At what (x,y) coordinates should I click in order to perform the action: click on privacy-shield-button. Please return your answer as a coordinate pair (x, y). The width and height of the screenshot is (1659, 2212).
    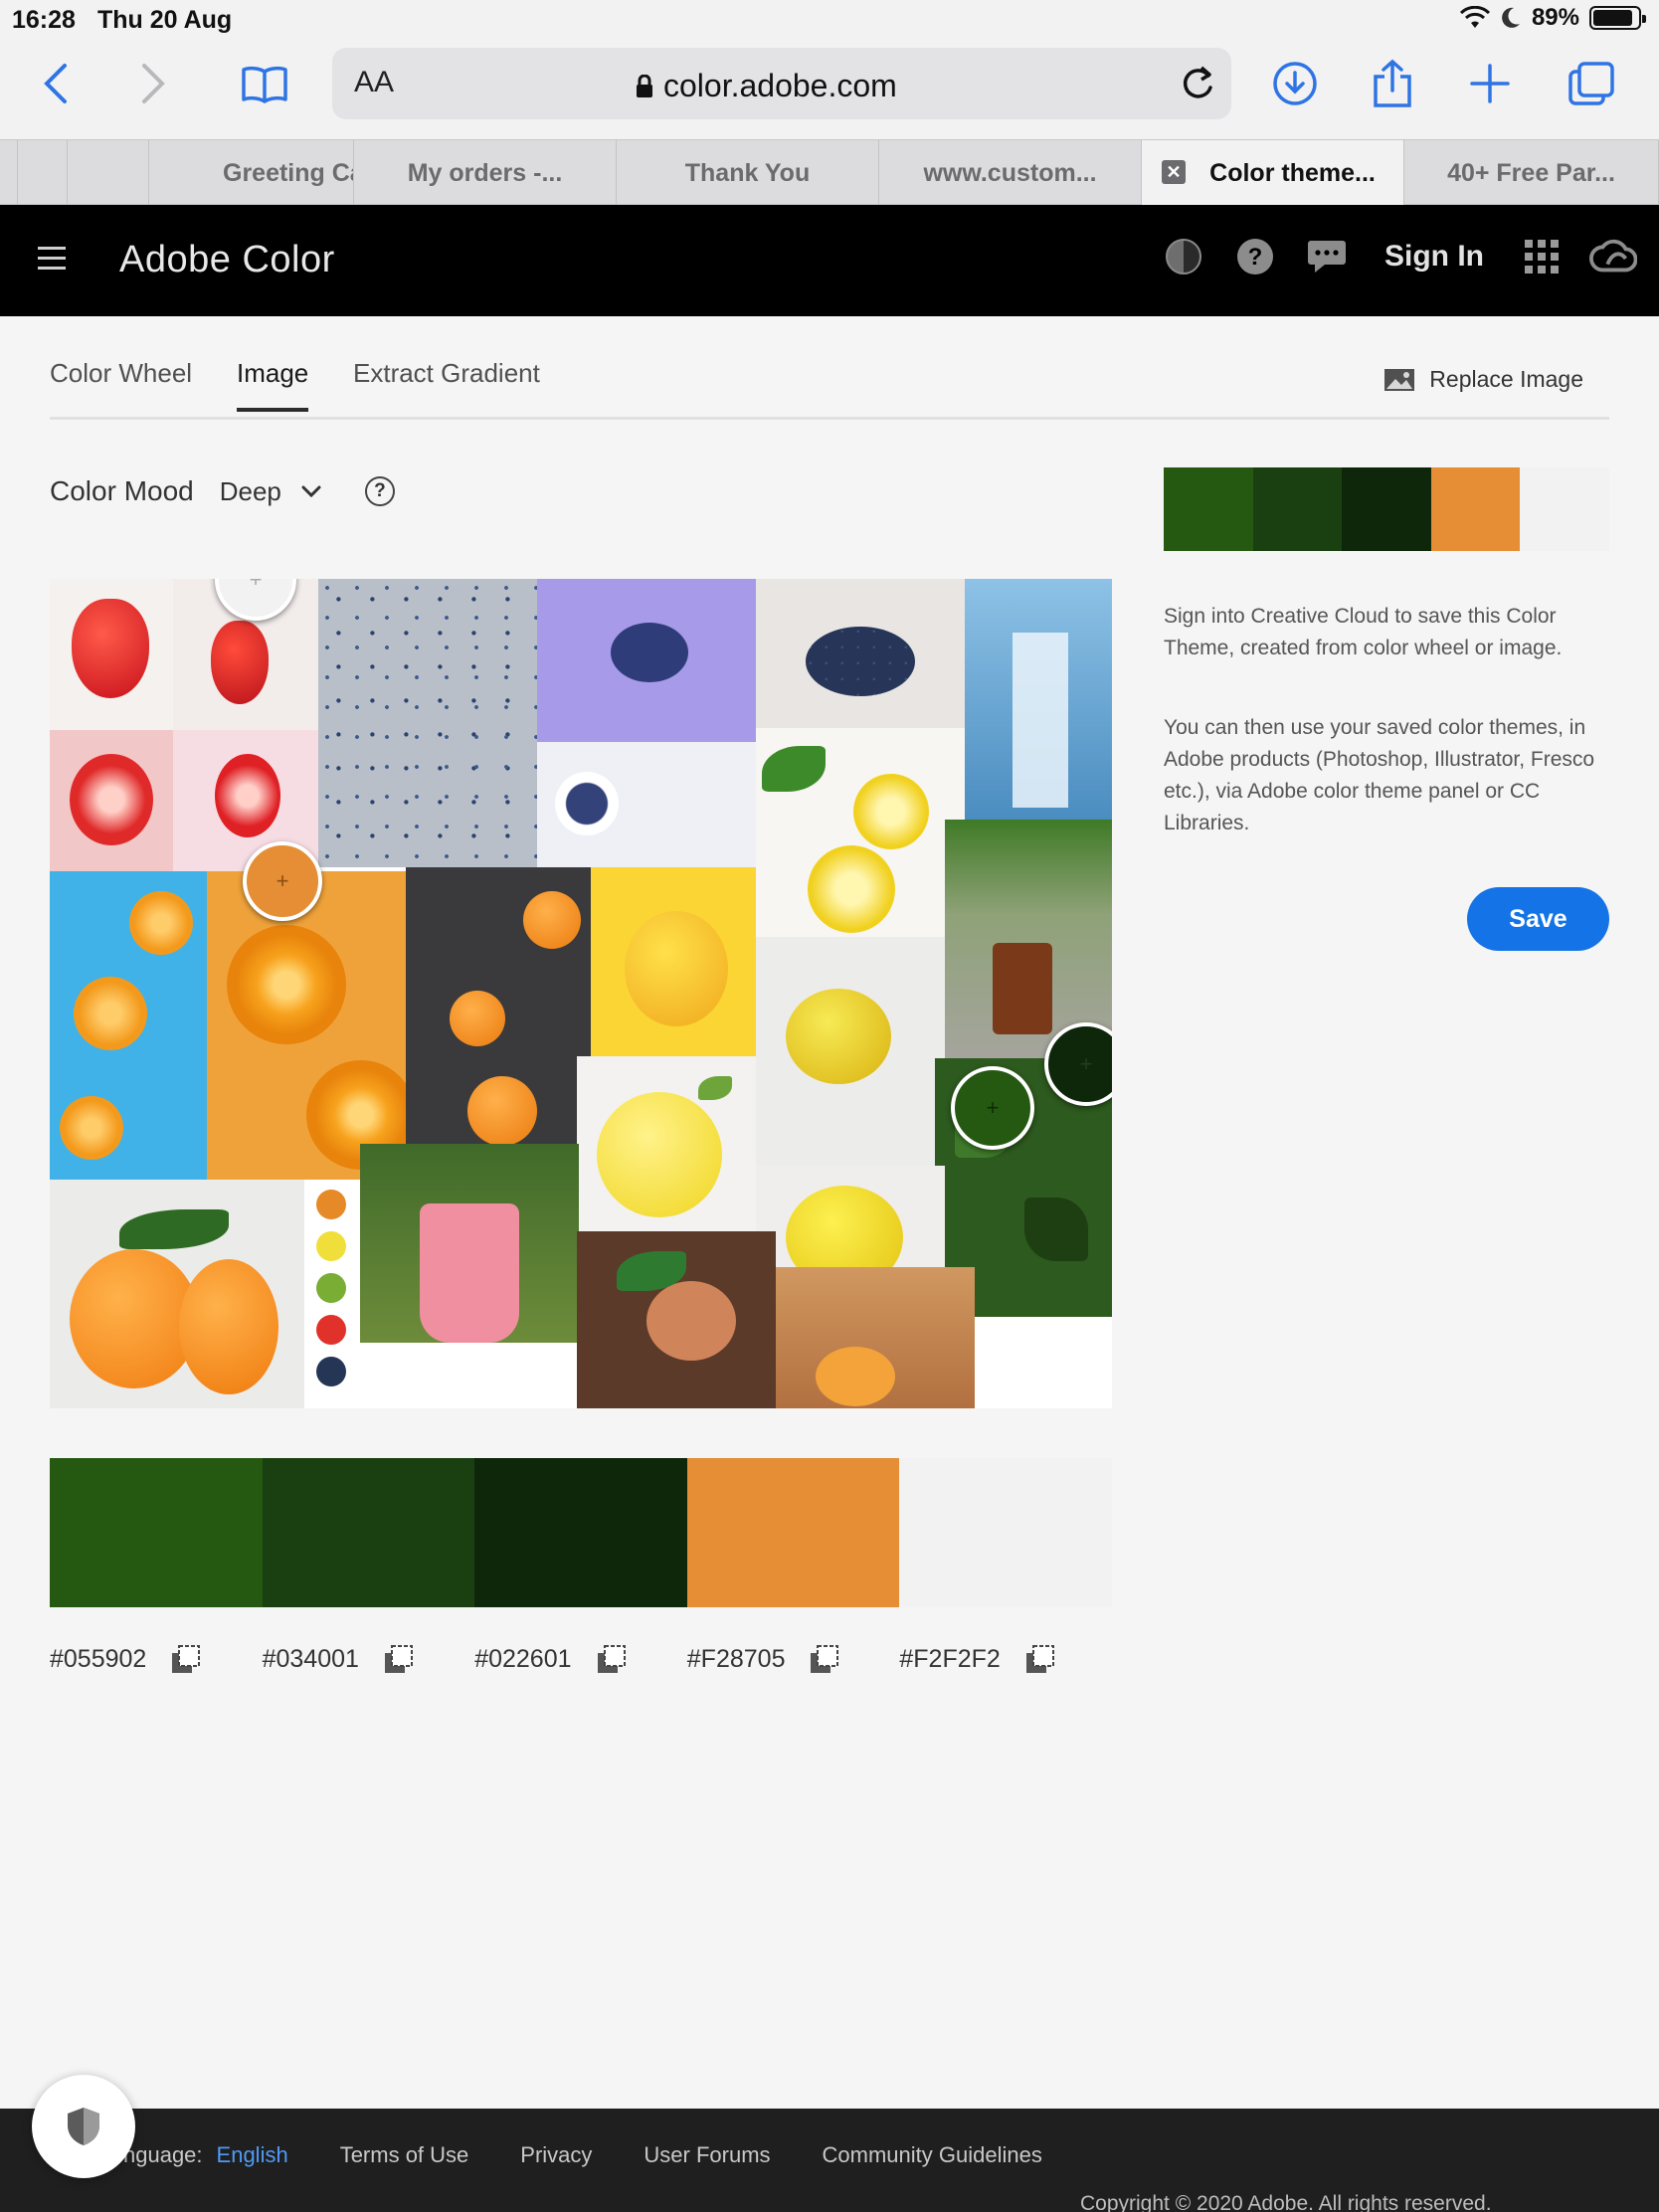
    Looking at the image, I should click on (83, 2126).